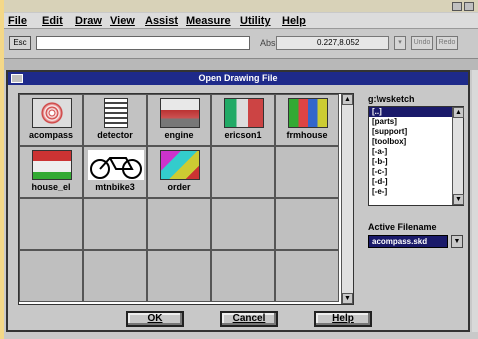 The height and width of the screenshot is (339, 478). I want to click on directory-item: [-a-], so click(416, 152).